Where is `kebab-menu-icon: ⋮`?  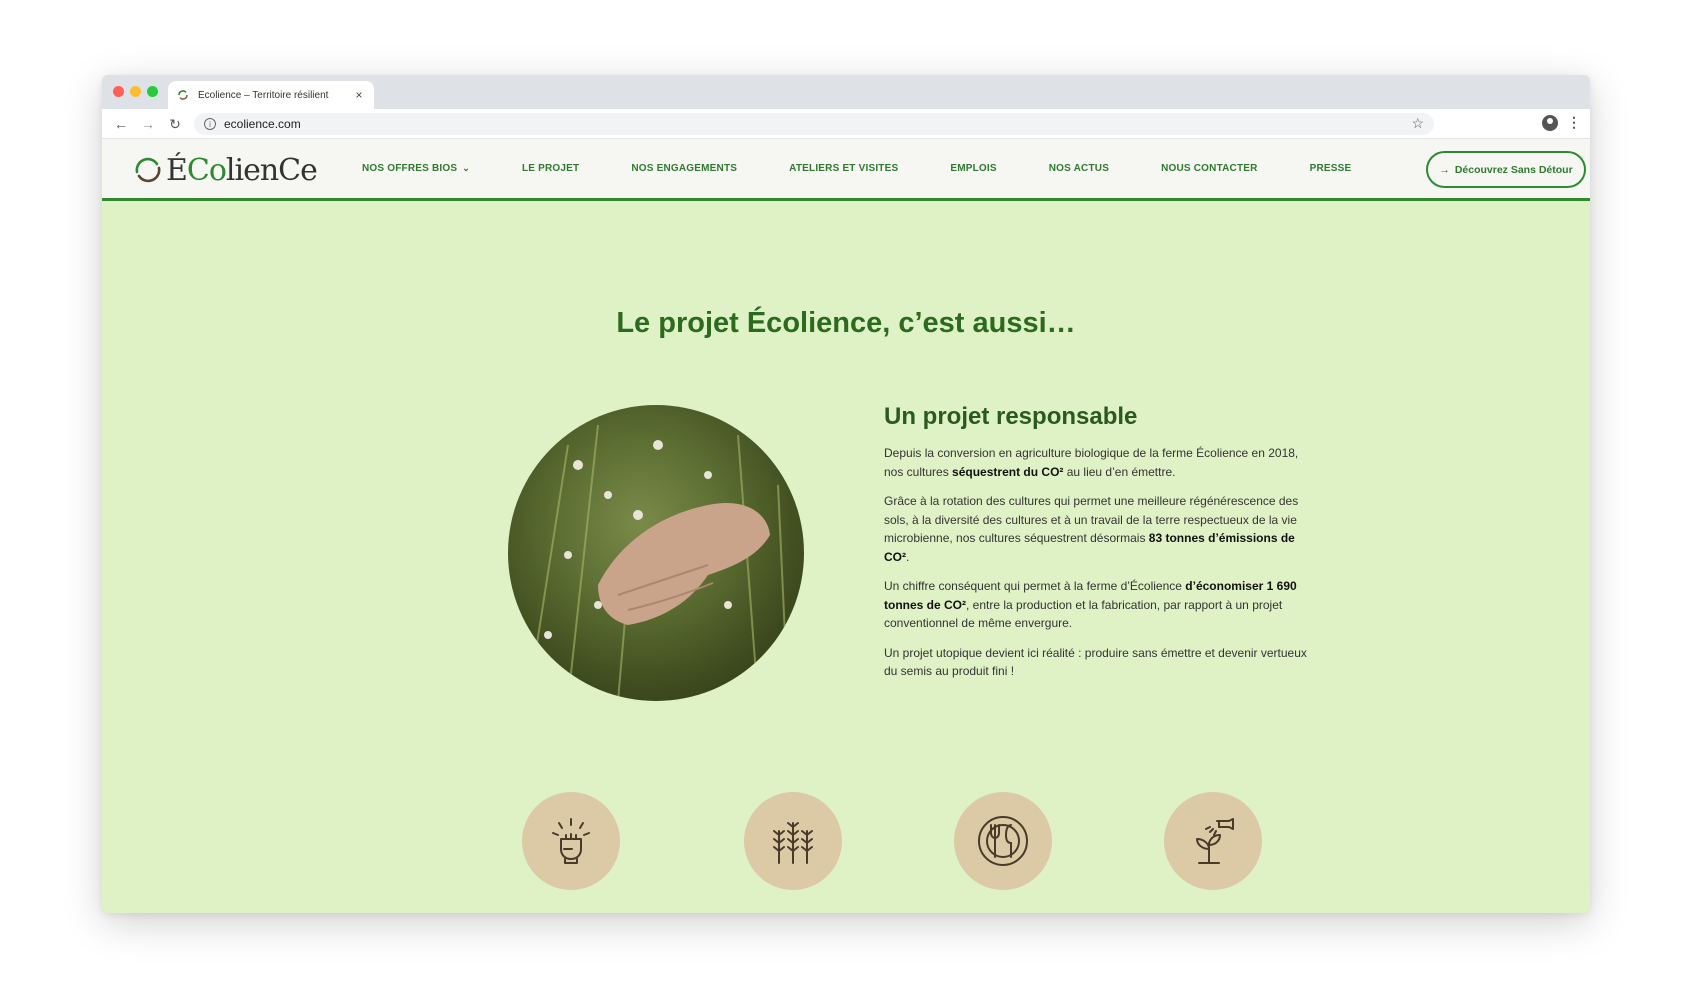 kebab-menu-icon: ⋮ is located at coordinates (1574, 122).